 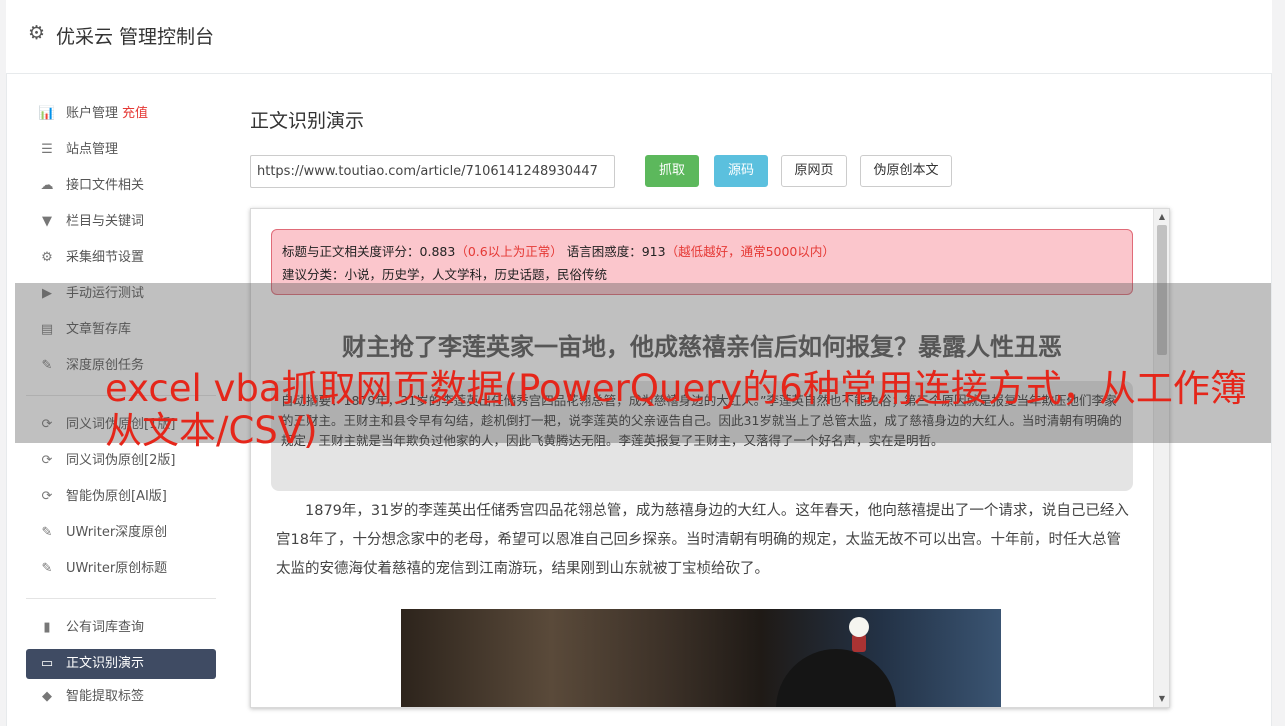 I want to click on sidebar-item-label: UWriter深度原创, so click(x=117, y=532).